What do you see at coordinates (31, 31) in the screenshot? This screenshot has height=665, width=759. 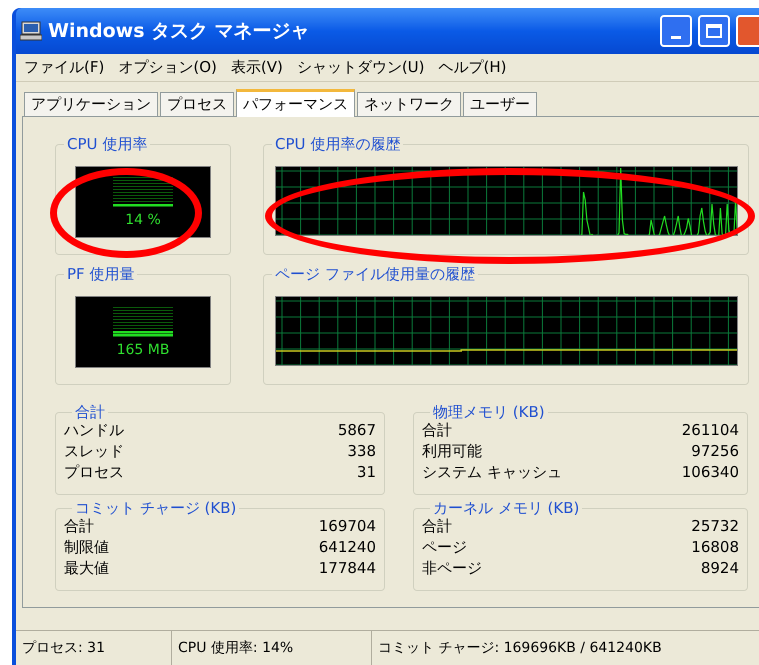 I see `computer-icon` at bounding box center [31, 31].